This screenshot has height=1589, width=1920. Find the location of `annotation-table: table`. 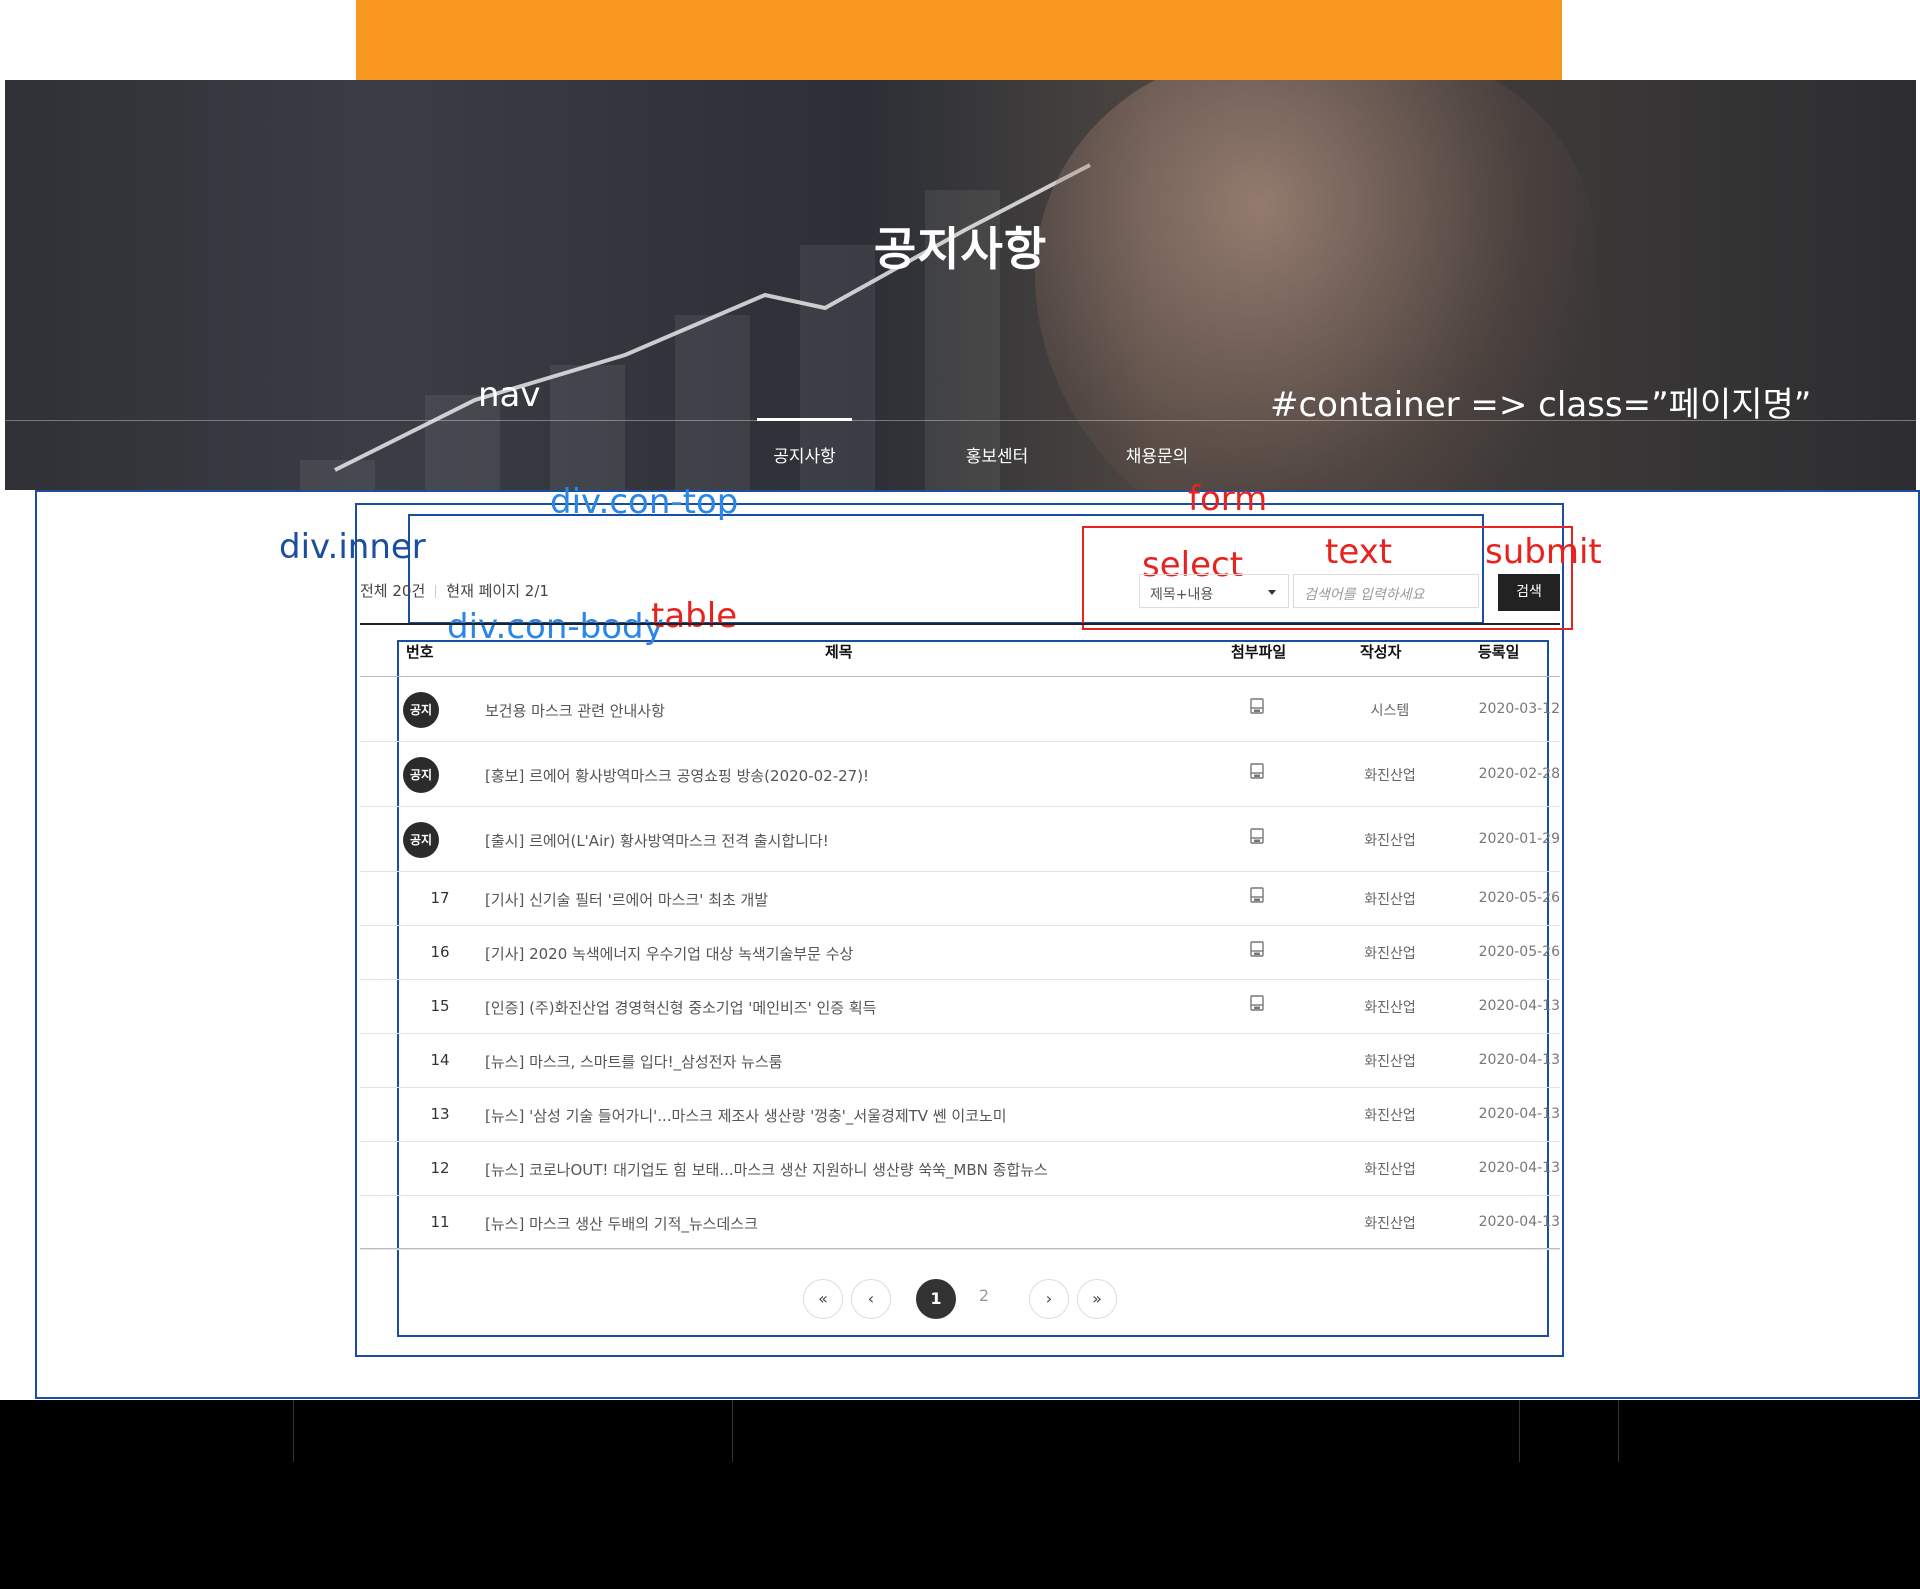

annotation-table: table is located at coordinates (694, 616).